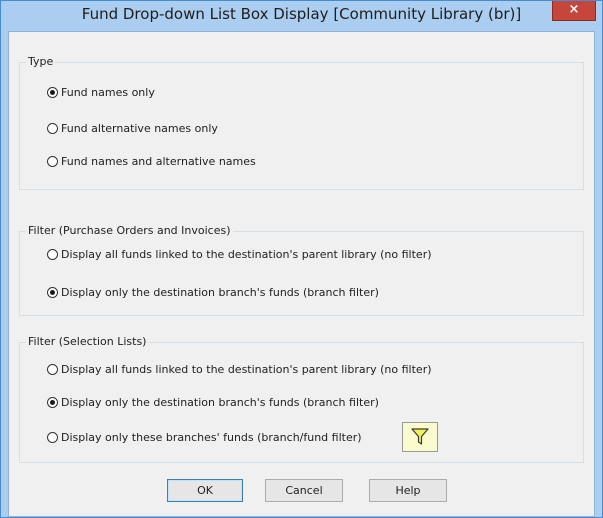  I want to click on type-alternative-names-only-radio, so click(52, 128).